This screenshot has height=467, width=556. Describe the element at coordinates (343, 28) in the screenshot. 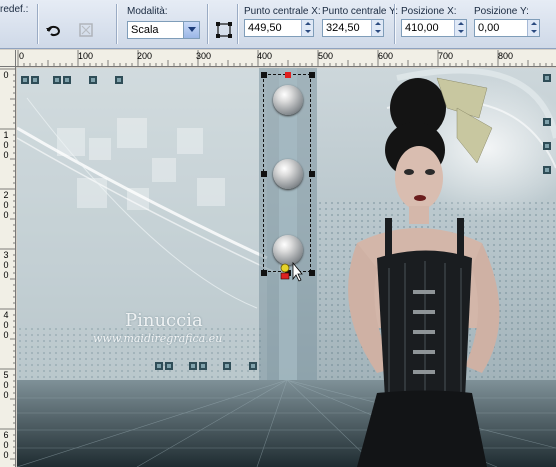

I see `center-y-value: 324,50` at that location.